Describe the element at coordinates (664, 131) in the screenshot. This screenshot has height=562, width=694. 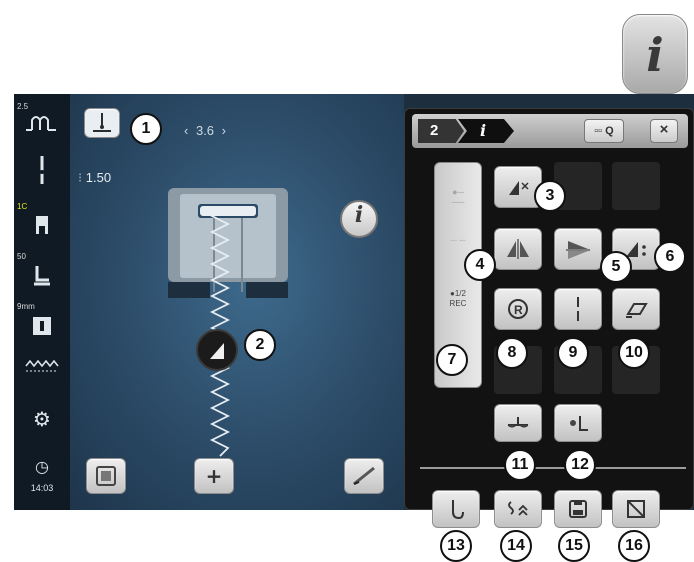
I see `close-button: ×` at that location.